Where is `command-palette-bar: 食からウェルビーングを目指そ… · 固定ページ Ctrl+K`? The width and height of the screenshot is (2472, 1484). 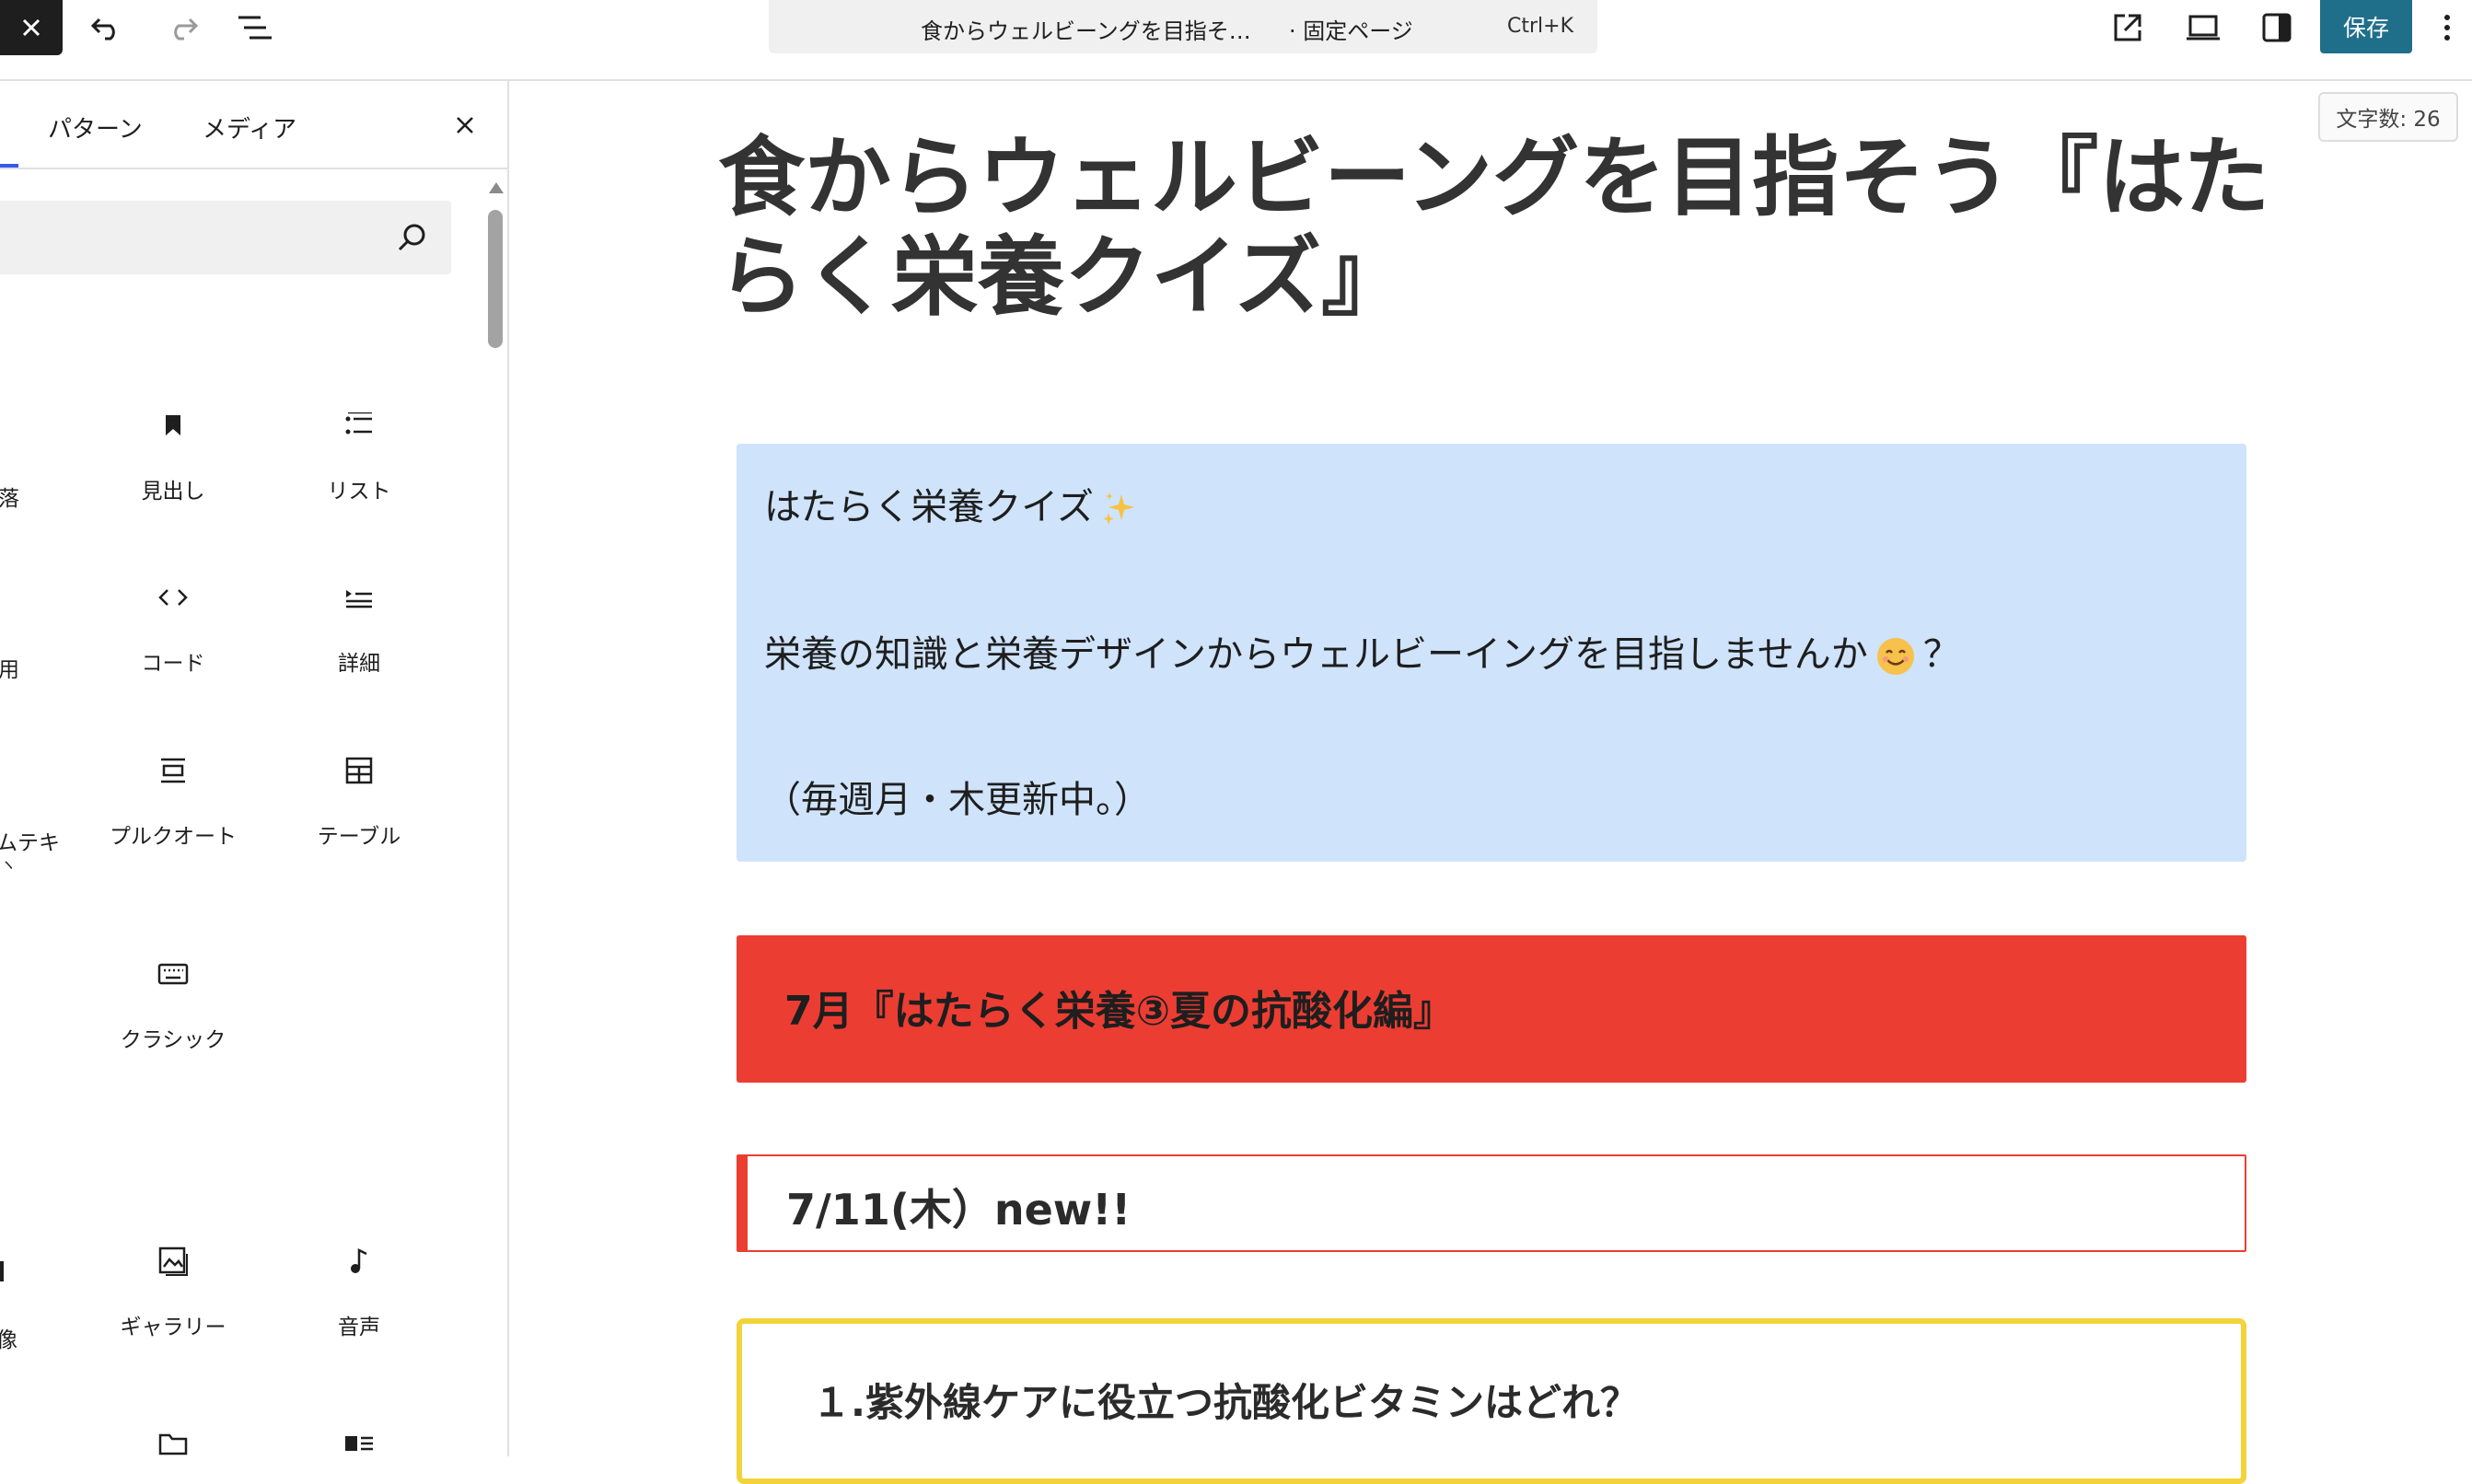 command-palette-bar: 食からウェルビーングを目指そ… · 固定ページ Ctrl+K is located at coordinates (1183, 26).